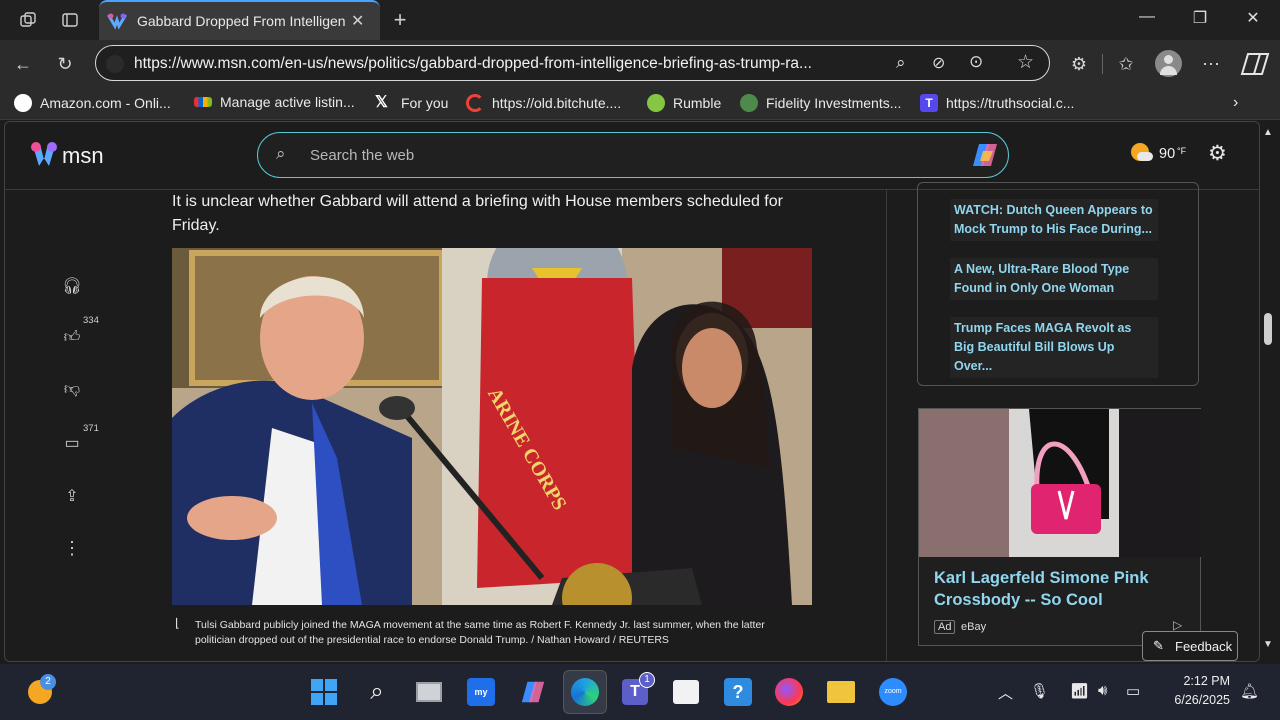 Image resolution: width=1280 pixels, height=720 pixels. Describe the element at coordinates (749, 103) in the screenshot. I see `fidelity-icon` at that location.